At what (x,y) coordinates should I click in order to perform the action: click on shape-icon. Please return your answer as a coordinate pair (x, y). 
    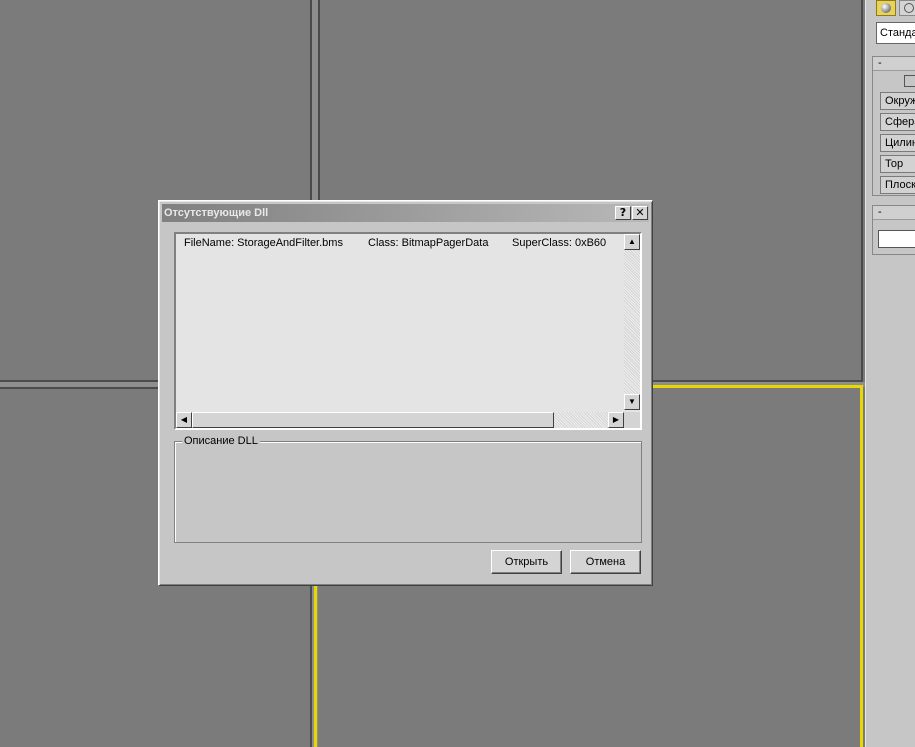
    Looking at the image, I should click on (909, 8).